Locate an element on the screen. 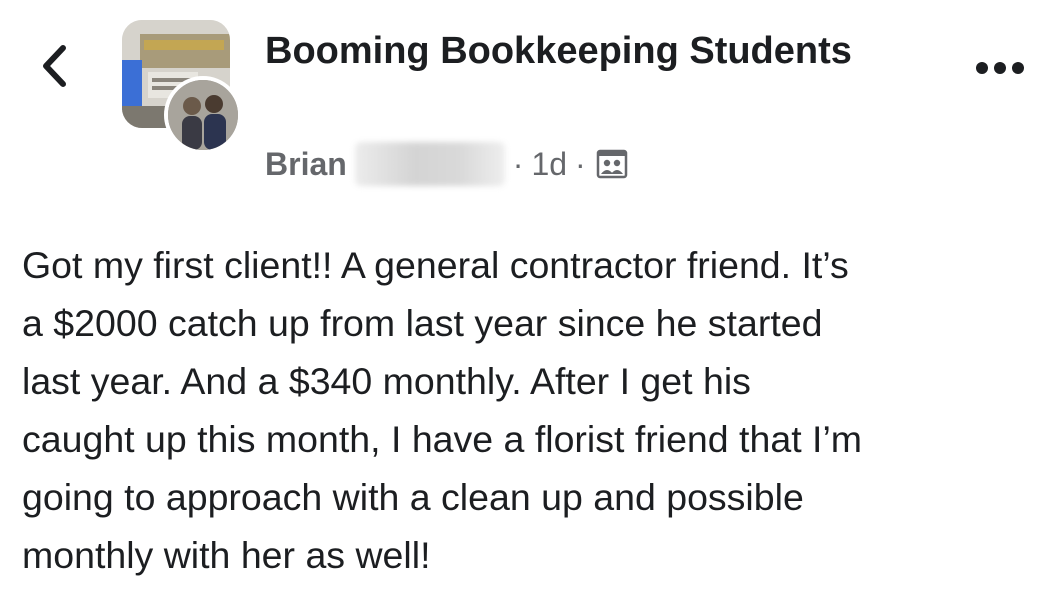 Image resolution: width=1056 pixels, height=596 pixels. group-avatar is located at coordinates (182, 87).